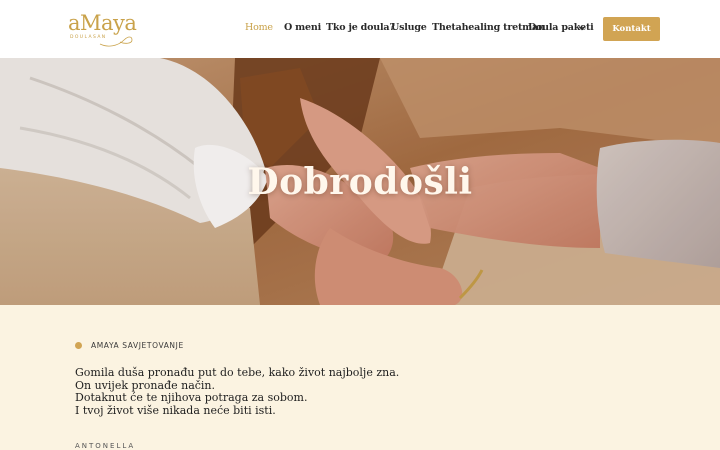 Image resolution: width=720 pixels, height=450 pixels. I want to click on nav-item-home: Home, so click(259, 27).